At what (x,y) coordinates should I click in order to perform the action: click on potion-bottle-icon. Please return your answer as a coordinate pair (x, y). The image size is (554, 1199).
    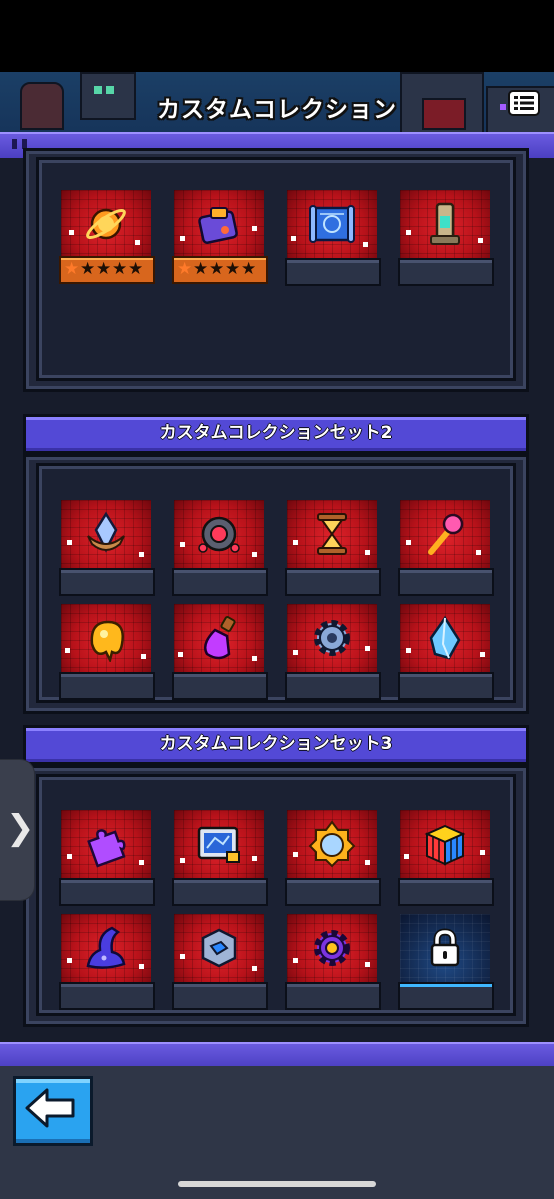
    Looking at the image, I should click on (220, 638).